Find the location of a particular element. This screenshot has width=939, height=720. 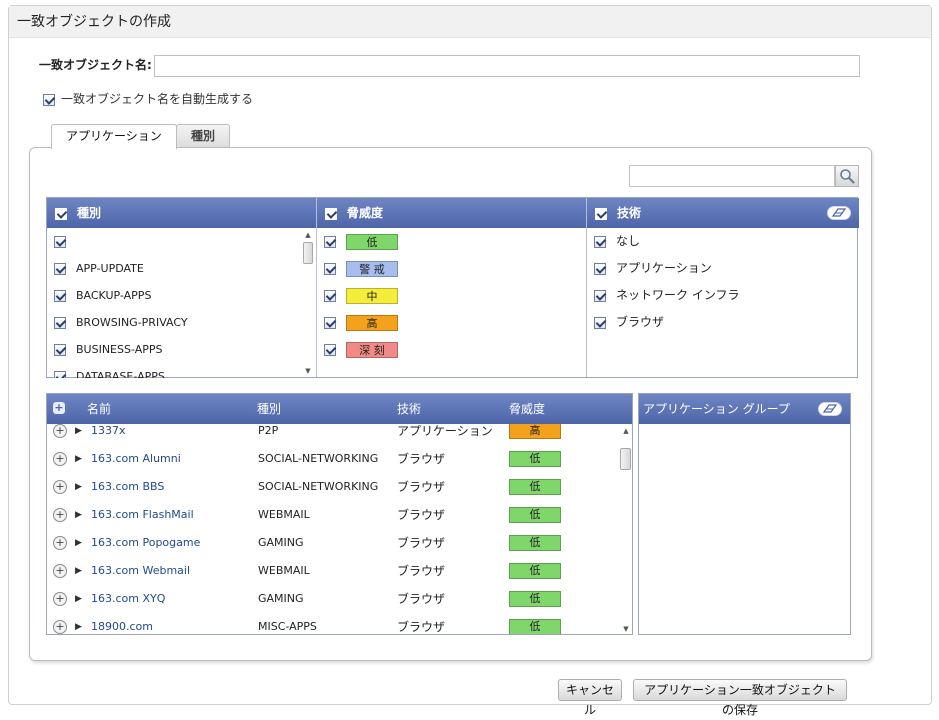

save-match-object-button: アプリケーション一致オブジェクトの保存 is located at coordinates (740, 698).